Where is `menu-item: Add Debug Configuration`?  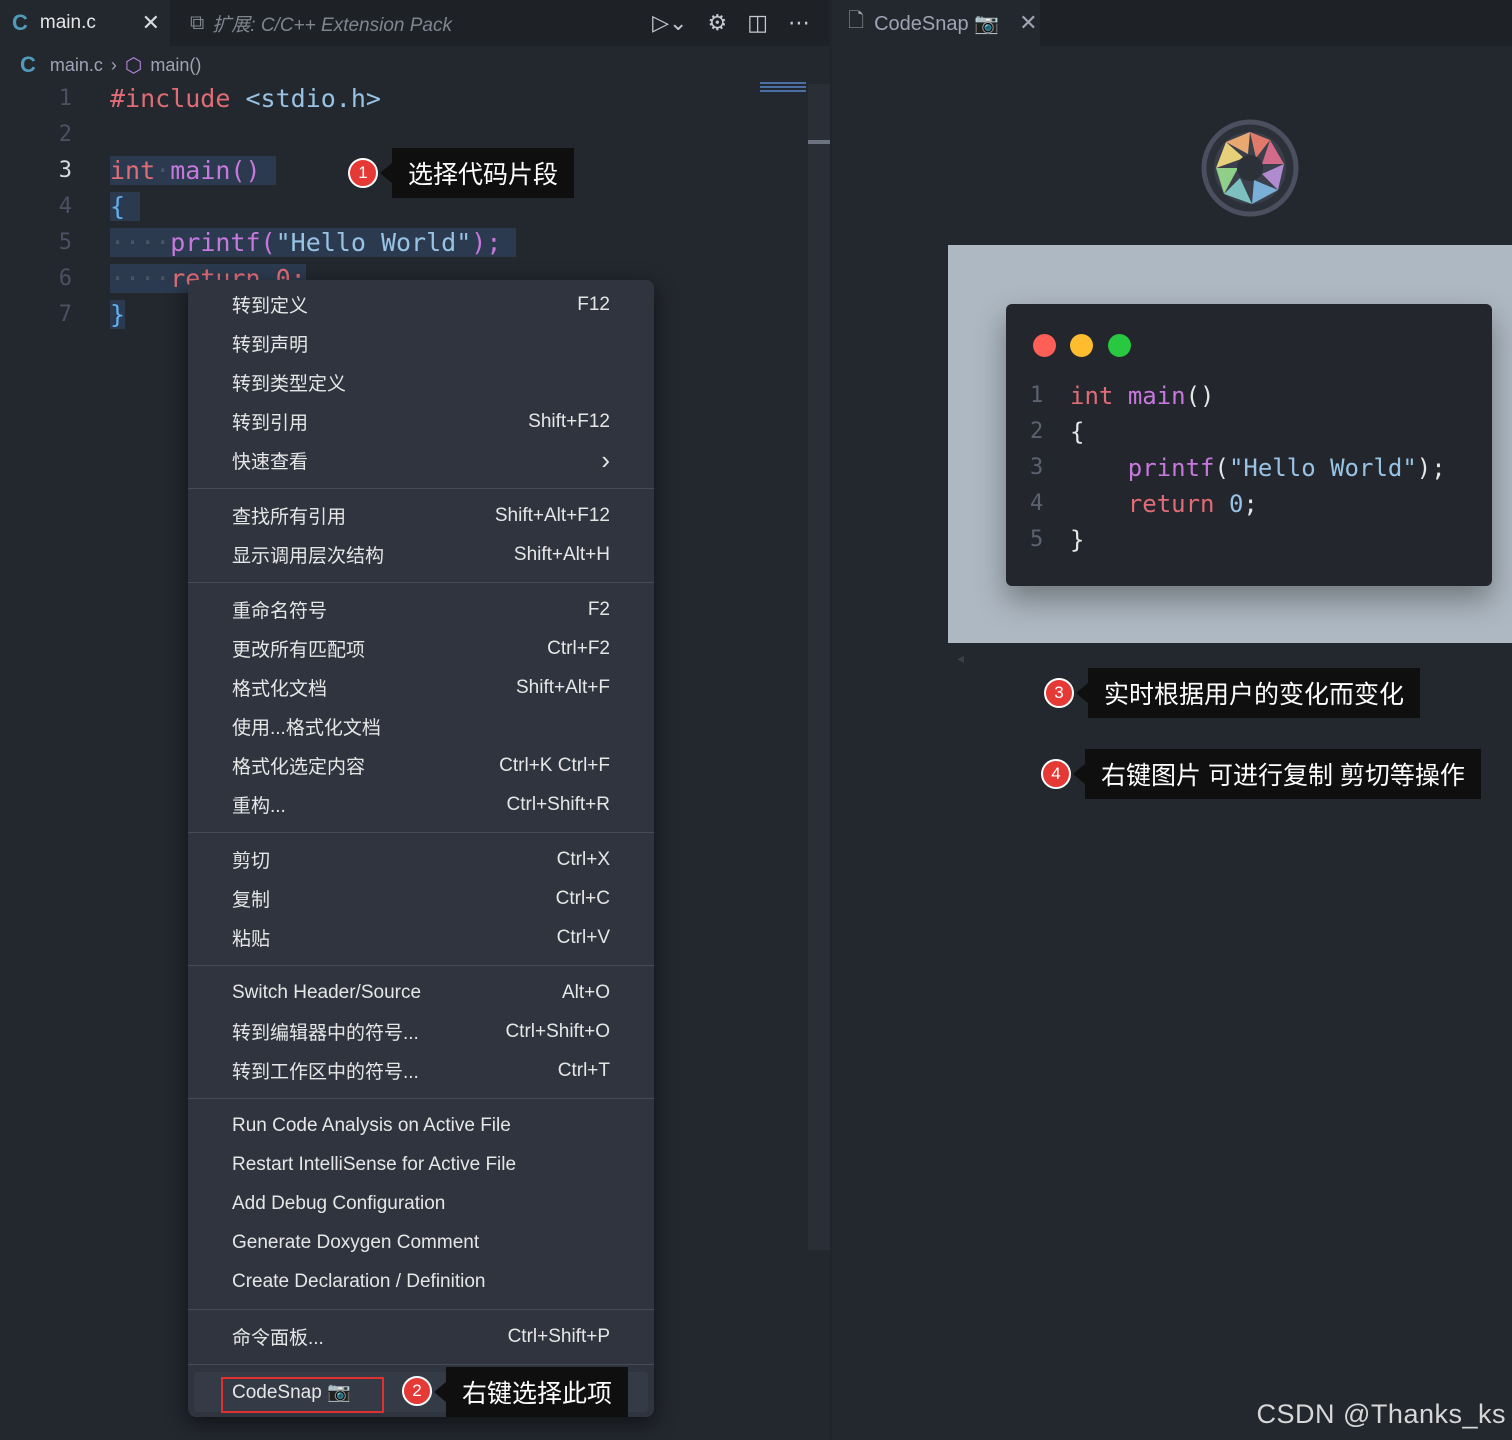
menu-item: Add Debug Configuration is located at coordinates (421, 1203).